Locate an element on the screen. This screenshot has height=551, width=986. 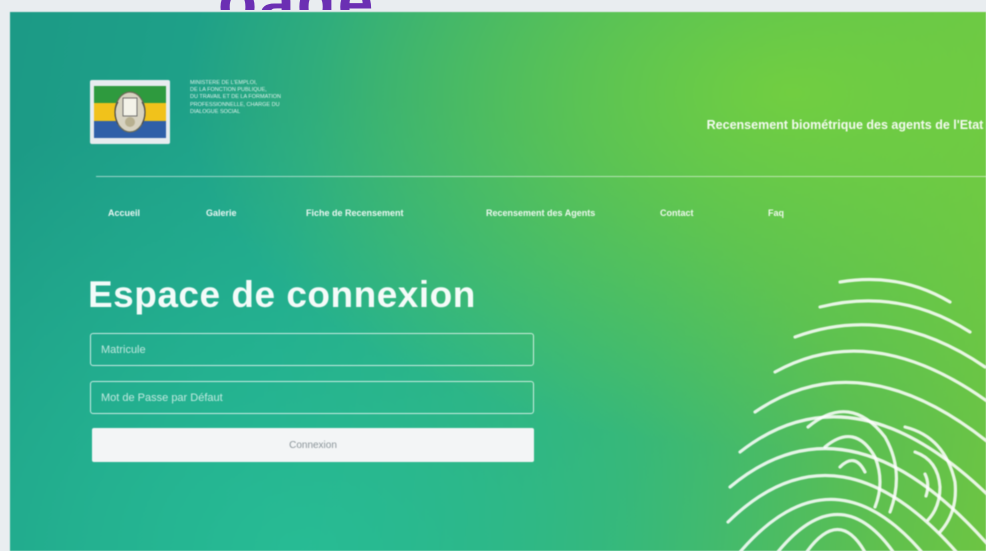
nav-item-fiche-recensement: Fiche de Recensement is located at coordinates (355, 213).